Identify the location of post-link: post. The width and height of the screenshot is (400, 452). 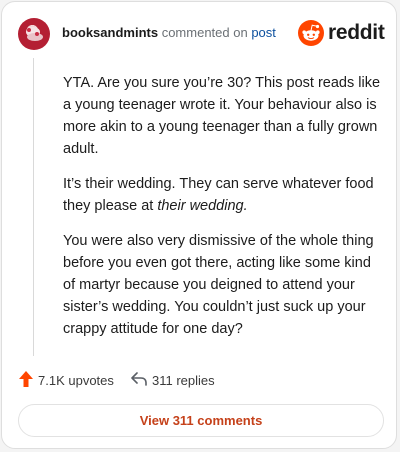
(263, 32).